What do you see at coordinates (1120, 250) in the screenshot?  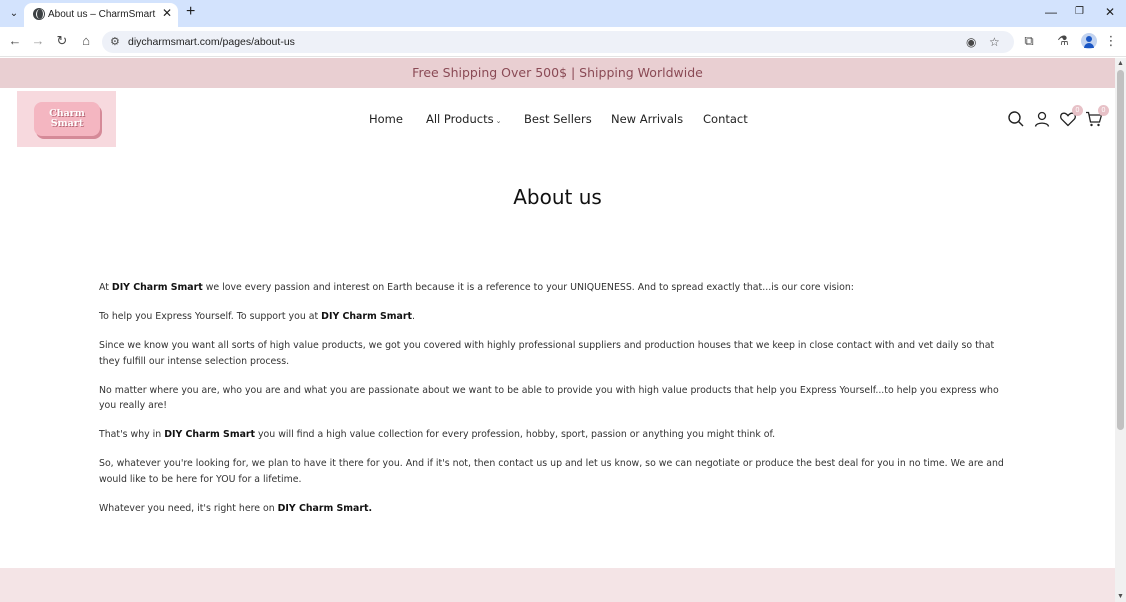 I see `scroll-thumb` at bounding box center [1120, 250].